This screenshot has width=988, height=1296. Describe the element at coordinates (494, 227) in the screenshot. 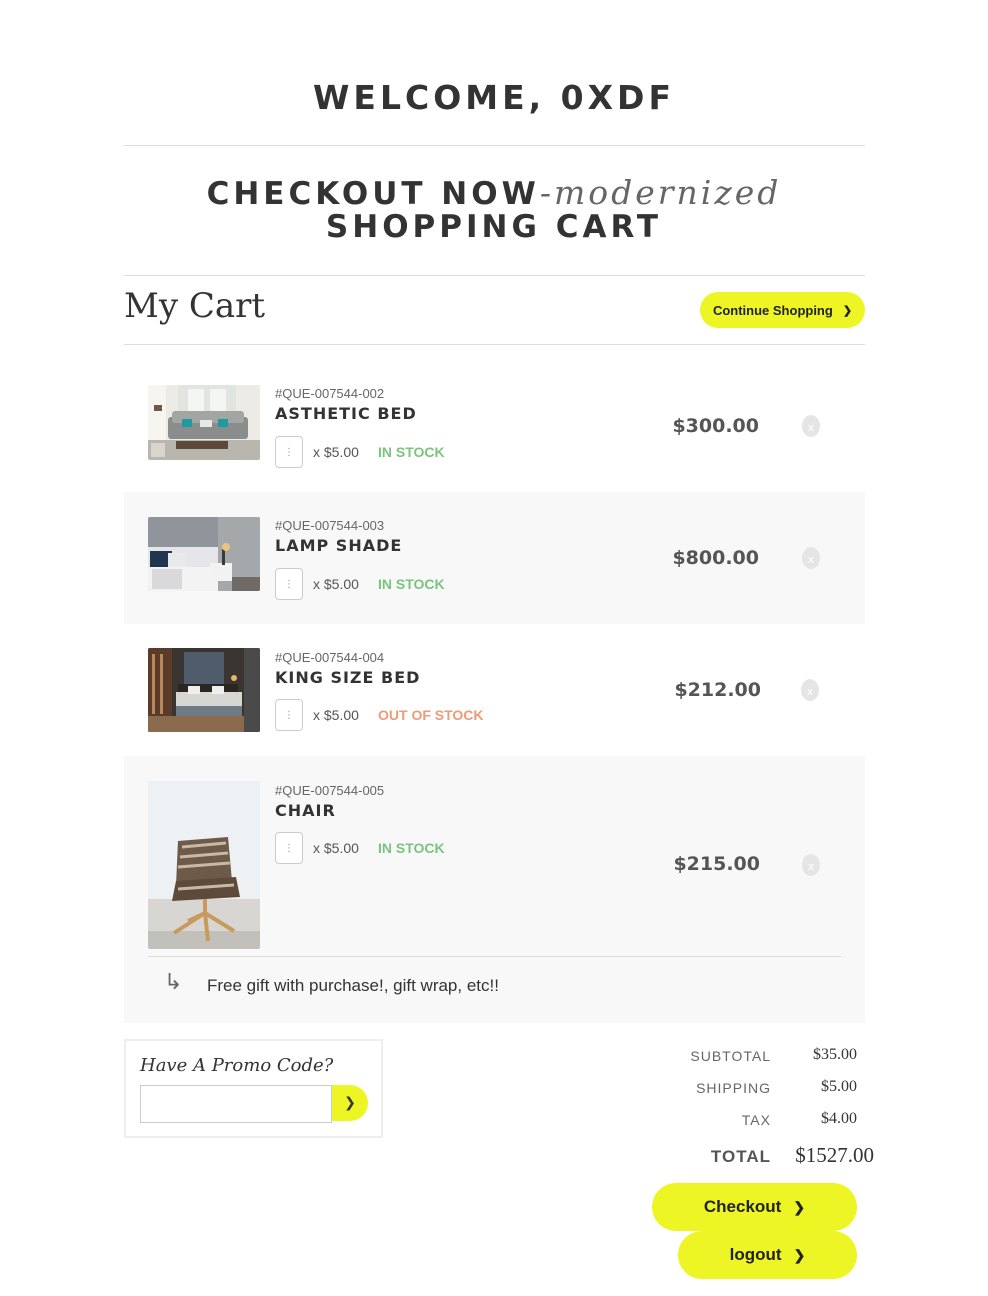

I see `title-line2: SHOPPING CART` at that location.